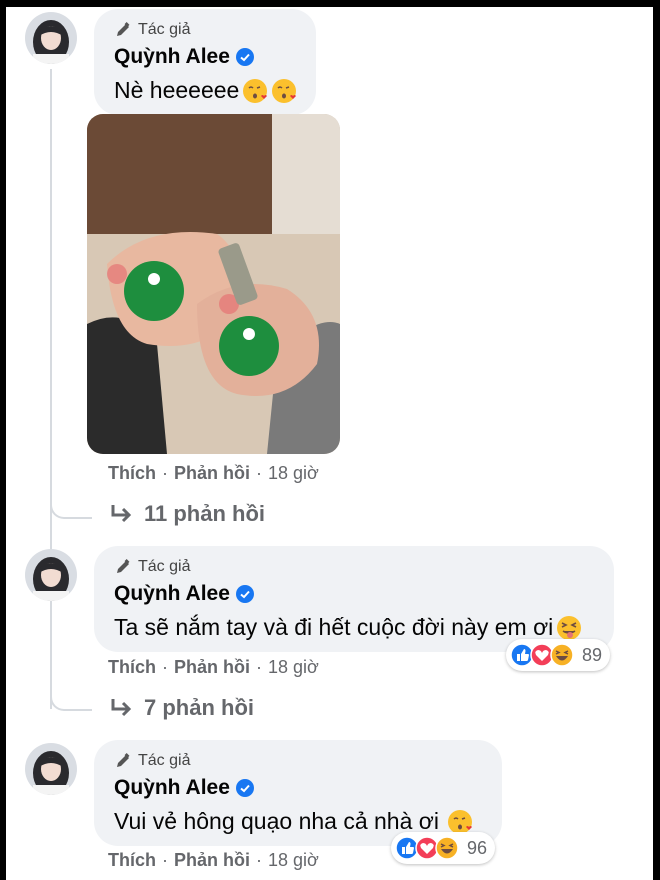  What do you see at coordinates (592, 654) in the screenshot?
I see `reaction-count: 89` at bounding box center [592, 654].